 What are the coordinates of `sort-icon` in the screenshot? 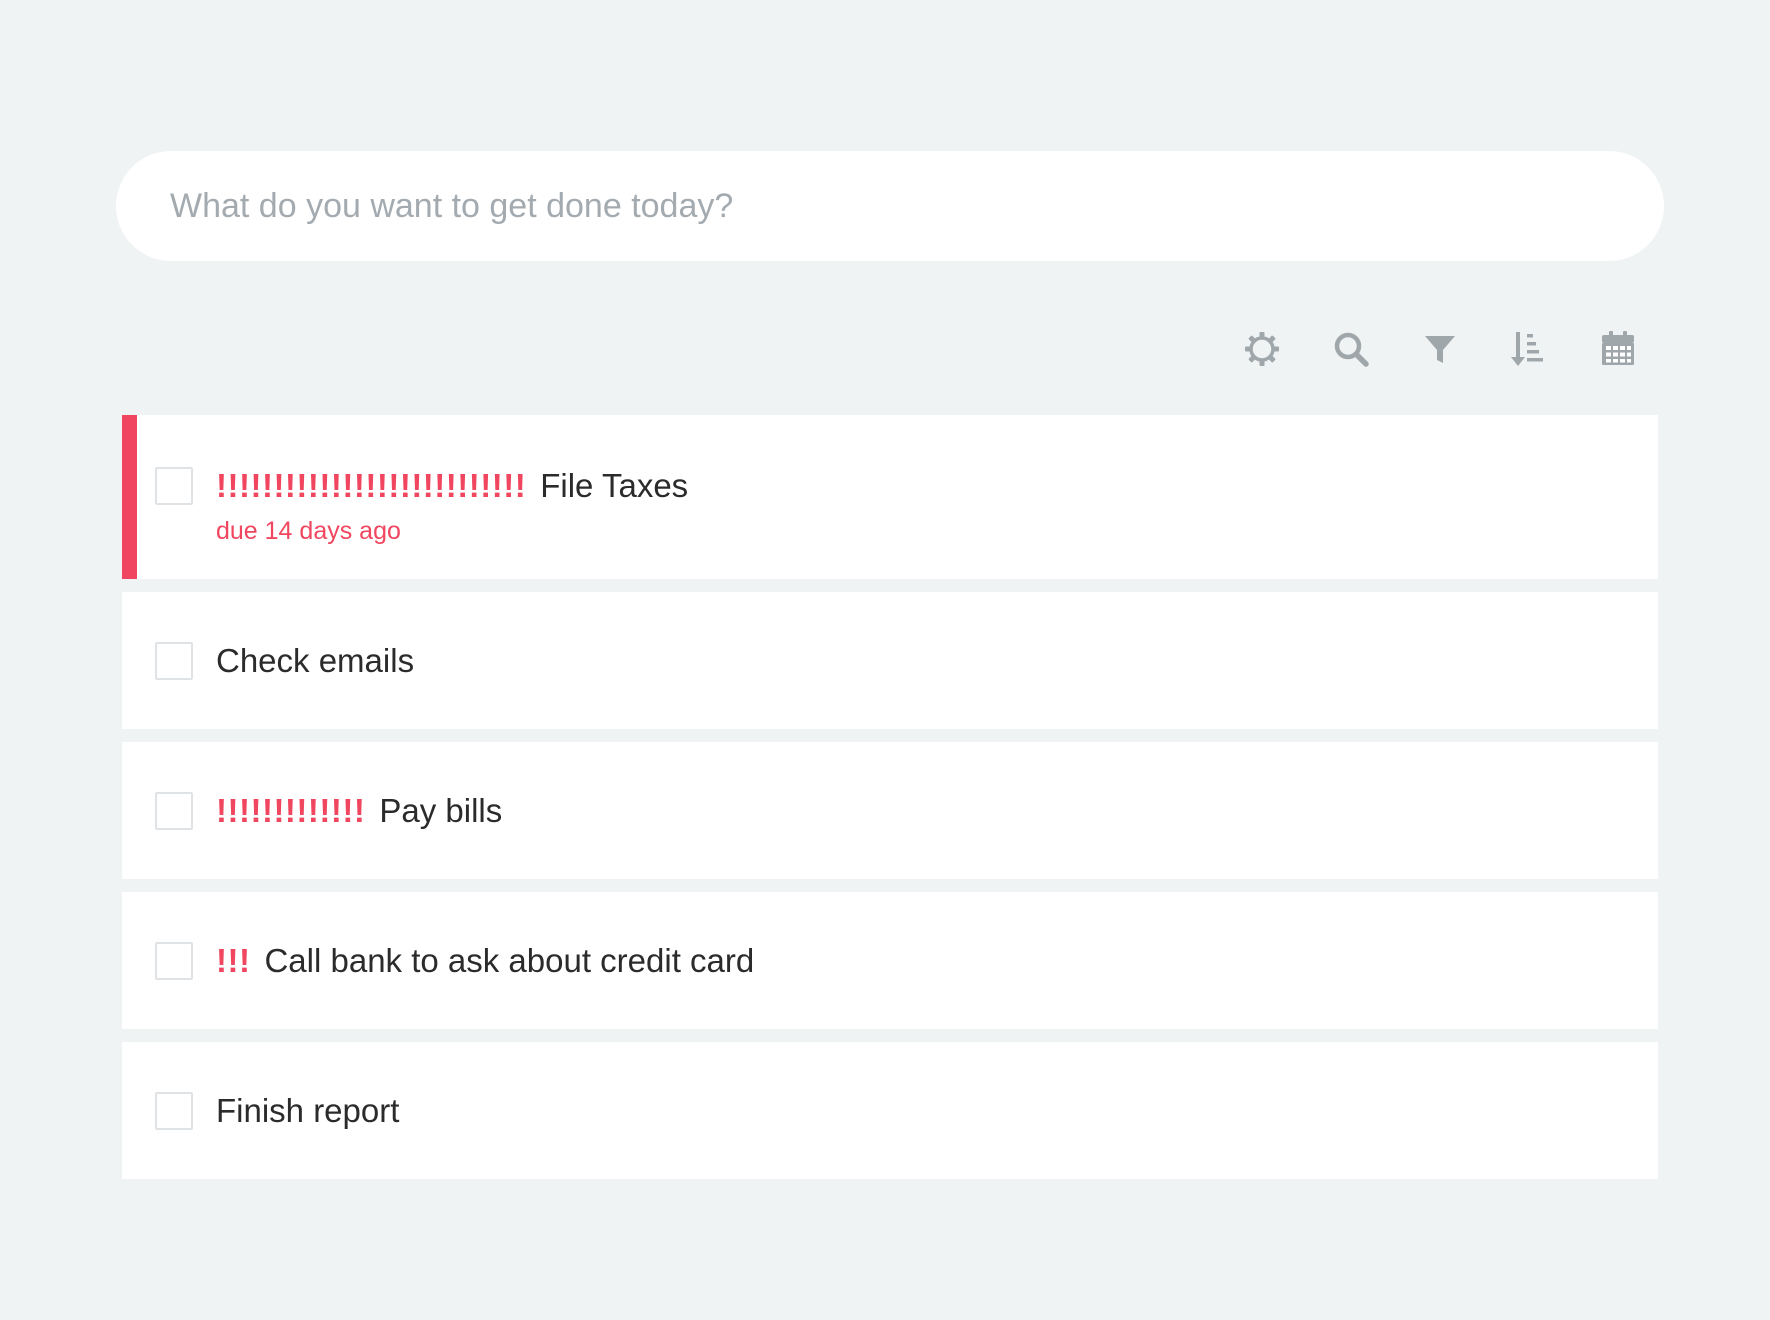 It's located at (1527, 349).